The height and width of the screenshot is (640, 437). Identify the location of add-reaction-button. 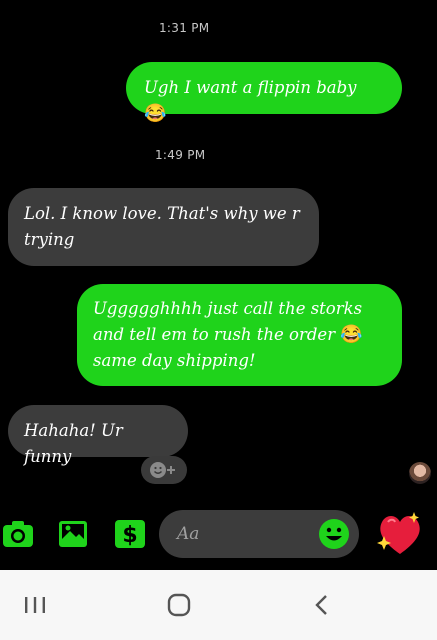
(164, 470).